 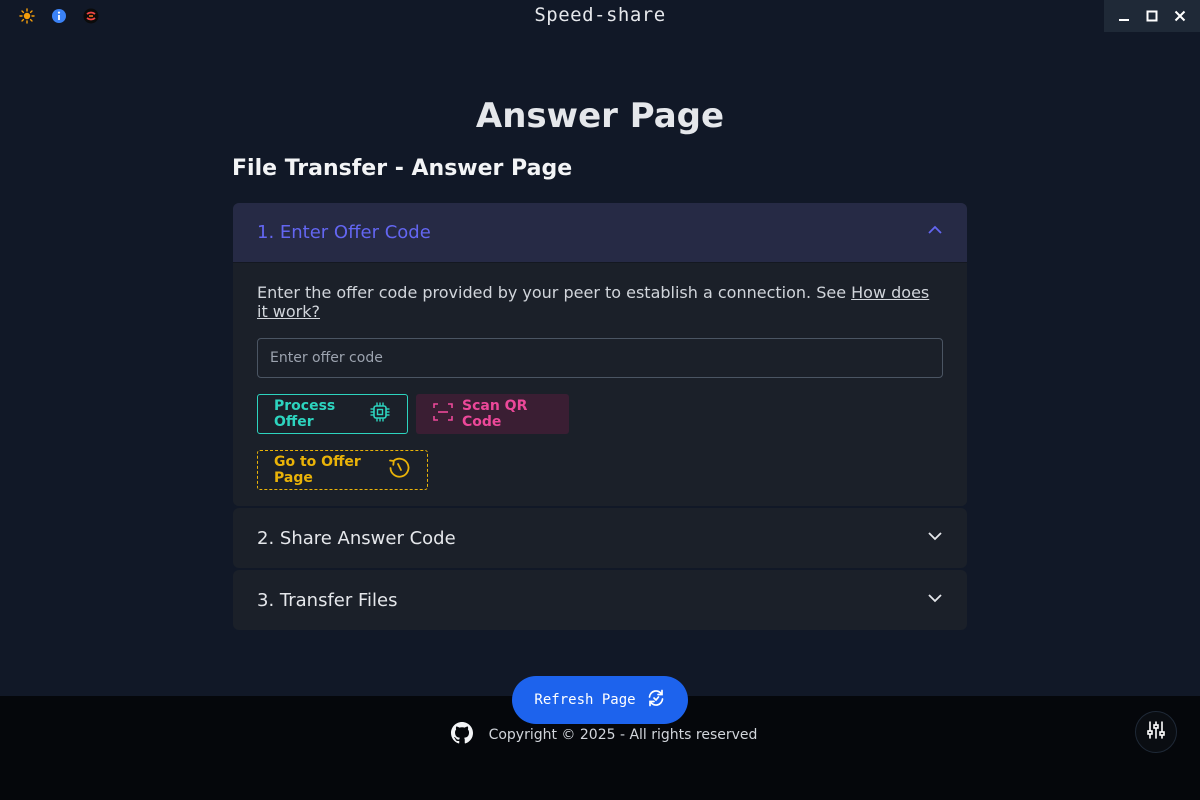 I want to click on go-to-offer-label: Go to Offer Page, so click(x=317, y=470).